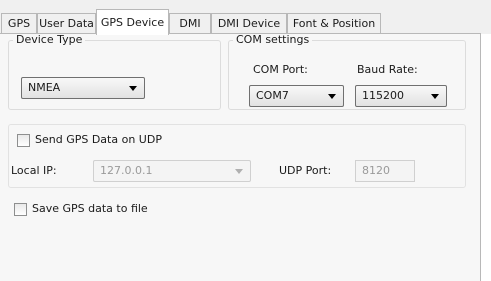 This screenshot has width=491, height=281. What do you see at coordinates (240, 33) in the screenshot?
I see `tab-divider` at bounding box center [240, 33].